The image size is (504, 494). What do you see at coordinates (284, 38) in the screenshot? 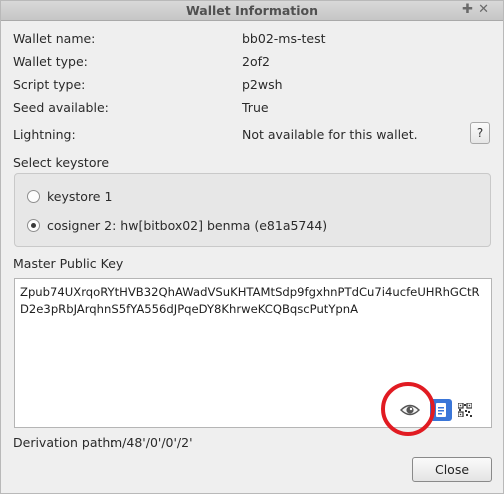
I see `wallet-name-value: bb02-ms-test` at bounding box center [284, 38].